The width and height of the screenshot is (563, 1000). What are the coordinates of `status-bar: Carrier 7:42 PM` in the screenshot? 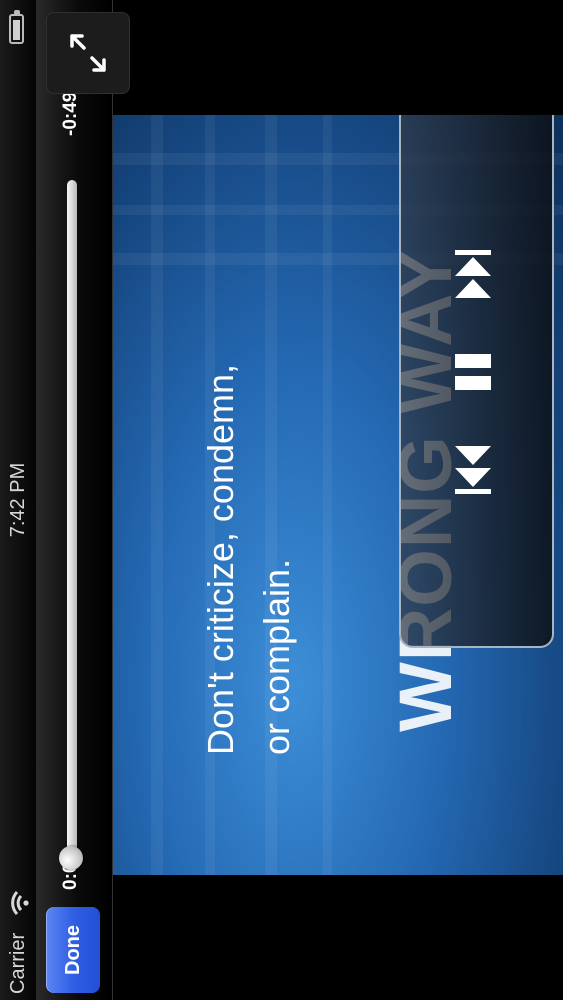 It's located at (18, 500).